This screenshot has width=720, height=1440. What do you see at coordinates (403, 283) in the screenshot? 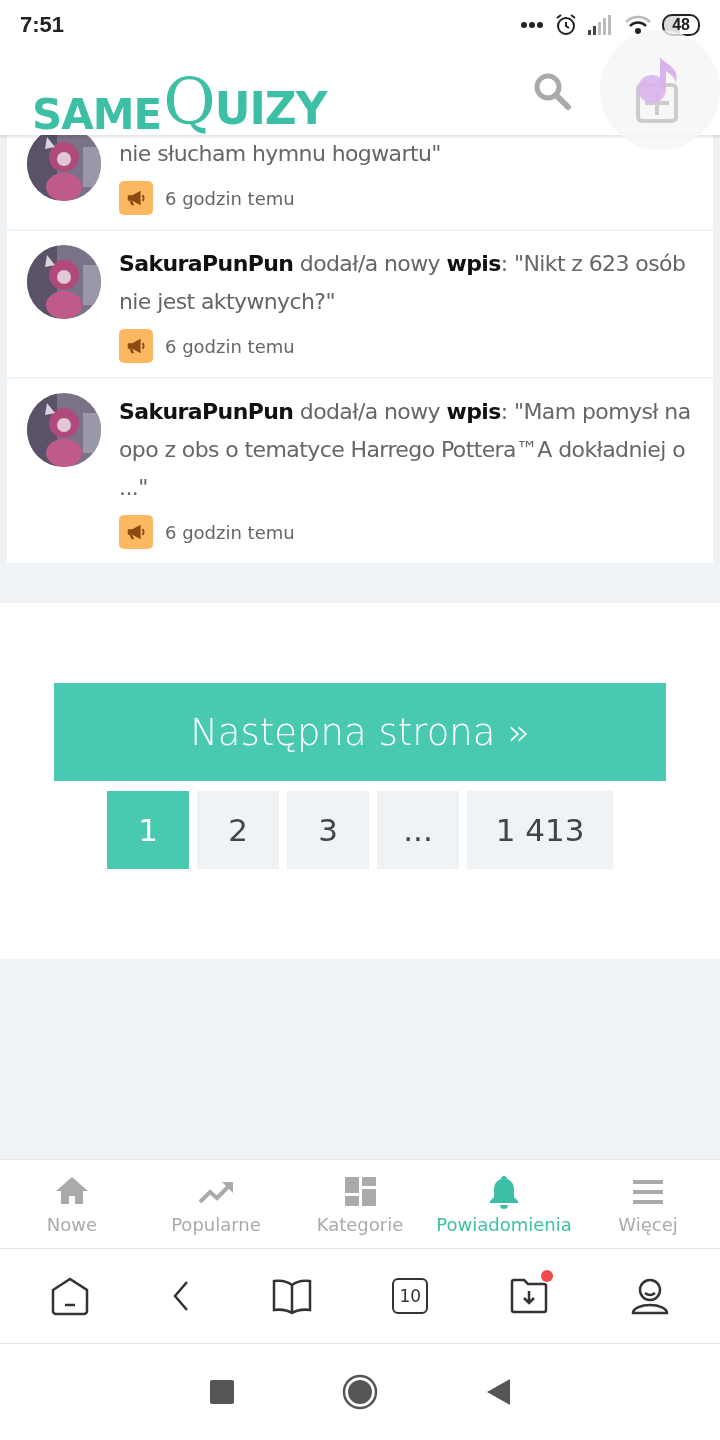
I see `feed-entry-text: SakuraPunPun dodał/a nowy wpis: "Nikt z 623 osób nie jest aktywnych?"` at bounding box center [403, 283].